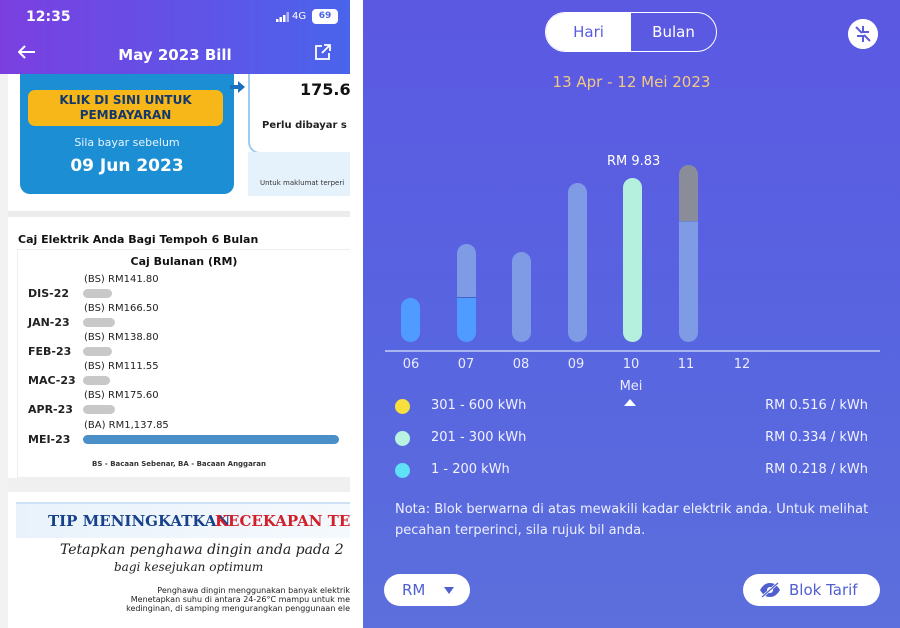  What do you see at coordinates (631, 406) in the screenshot?
I see `tariff-row: 301 - 600 kWh RM 0.516 / kWh` at bounding box center [631, 406].